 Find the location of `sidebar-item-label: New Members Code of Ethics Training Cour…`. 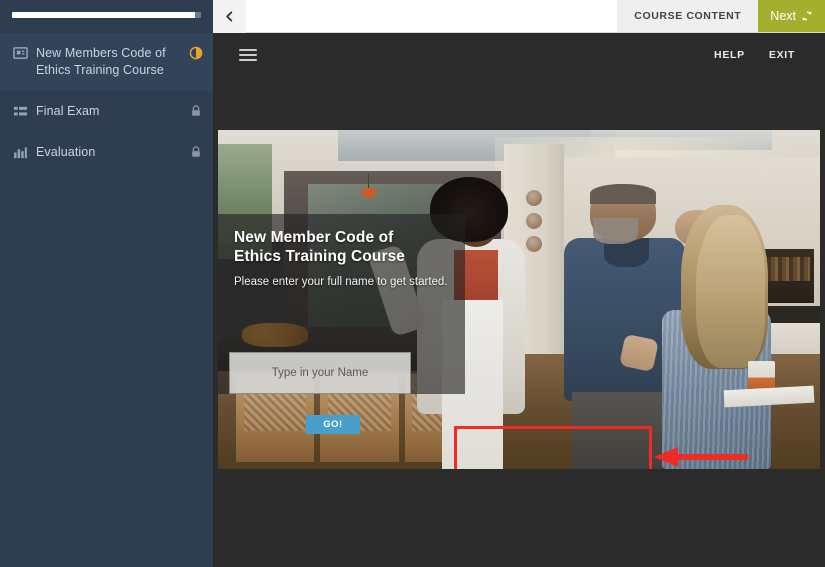

sidebar-item-label: New Members Code of Ethics Training Cour… is located at coordinates (101, 61).